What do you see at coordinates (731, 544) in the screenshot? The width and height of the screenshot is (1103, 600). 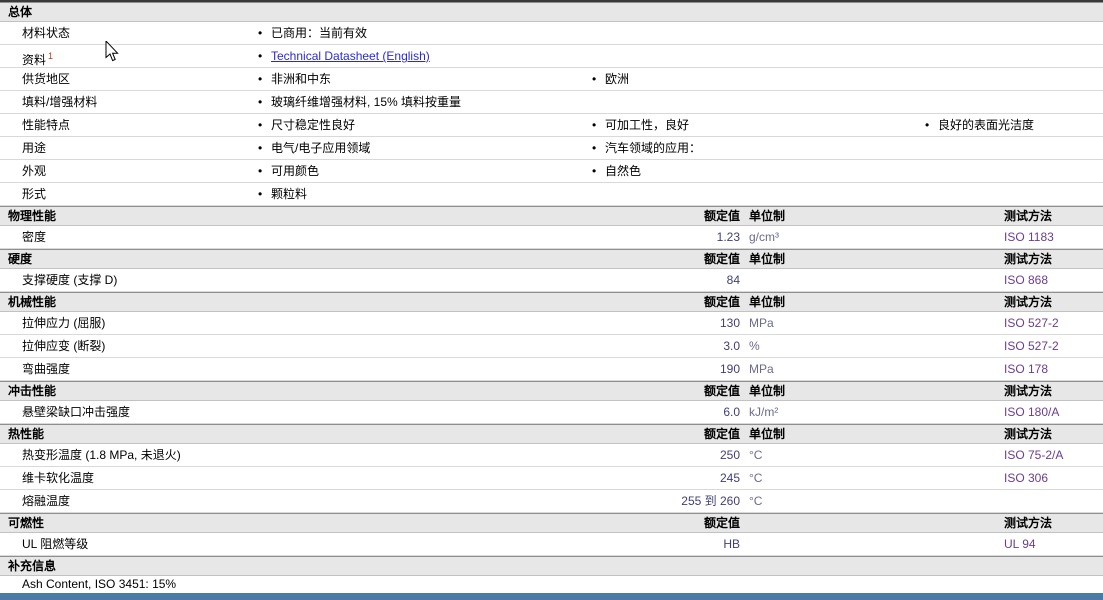 I see `property-value: HB` at bounding box center [731, 544].